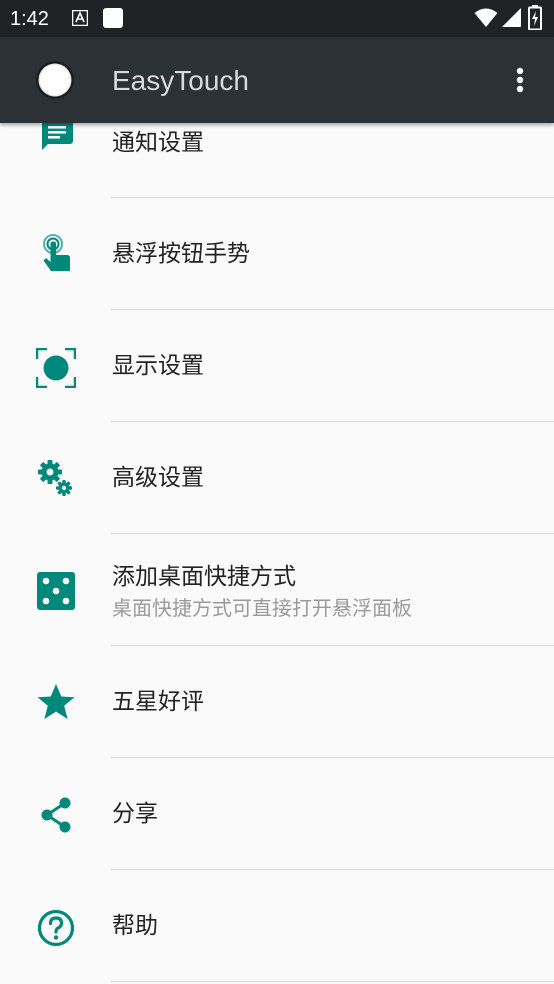  Describe the element at coordinates (55, 478) in the screenshot. I see `gears-icon` at that location.